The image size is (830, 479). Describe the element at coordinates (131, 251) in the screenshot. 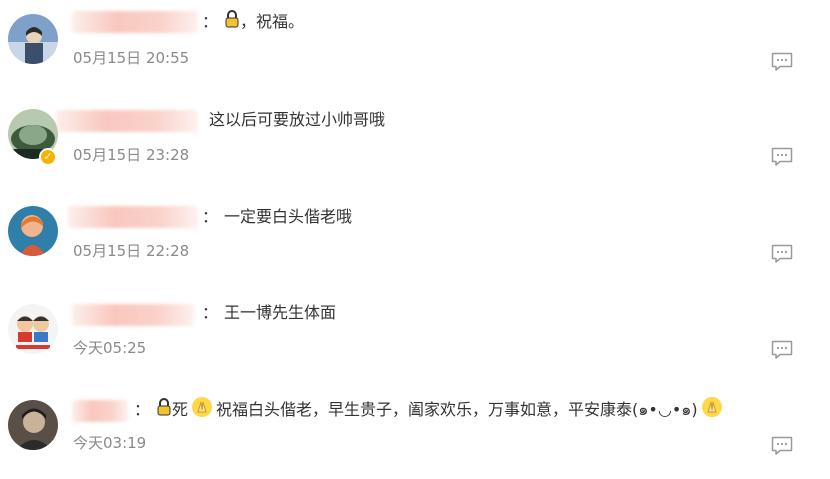

I see `timestamp: 05月15日 22:28` at that location.